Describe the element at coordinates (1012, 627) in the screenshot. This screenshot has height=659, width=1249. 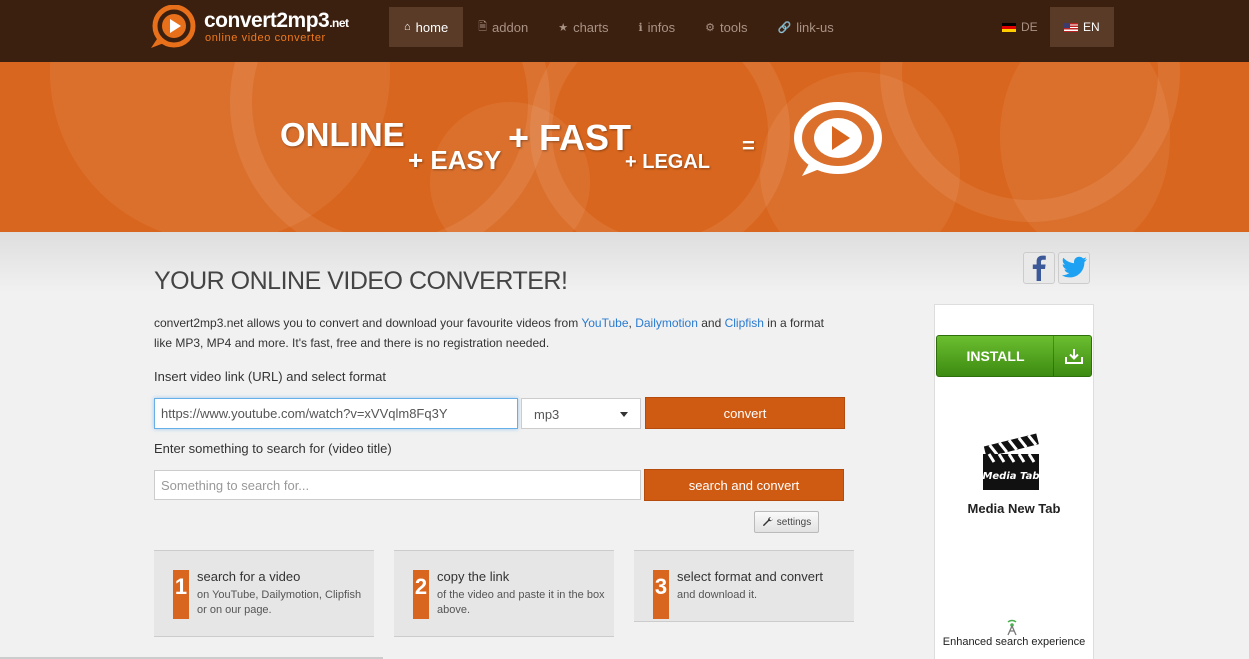
I see `antenna-icon` at that location.